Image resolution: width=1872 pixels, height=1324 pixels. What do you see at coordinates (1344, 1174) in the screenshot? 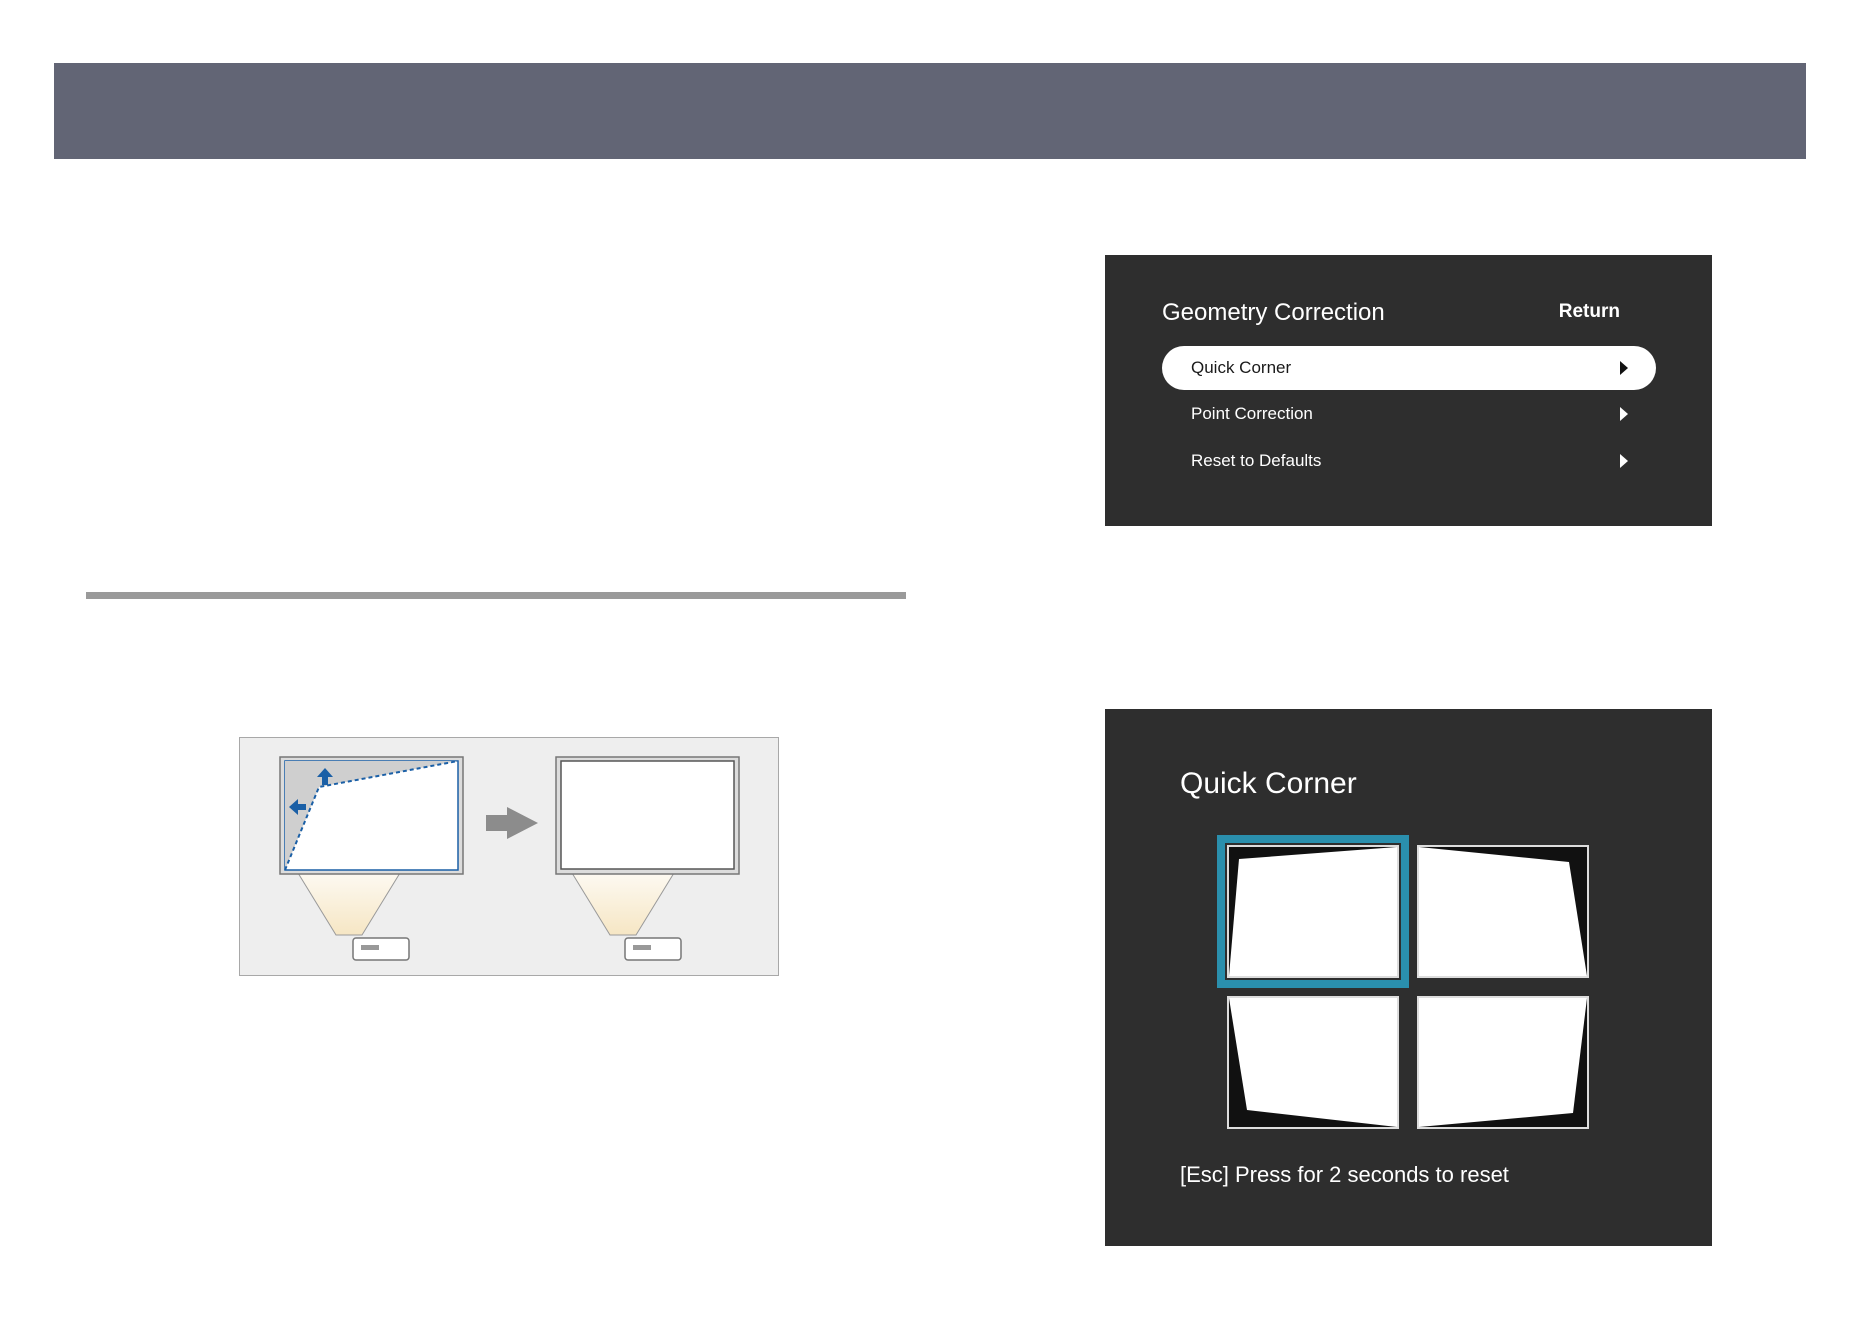
I see `reset-hint: [Esc] Press for 2 seconds to reset` at bounding box center [1344, 1174].